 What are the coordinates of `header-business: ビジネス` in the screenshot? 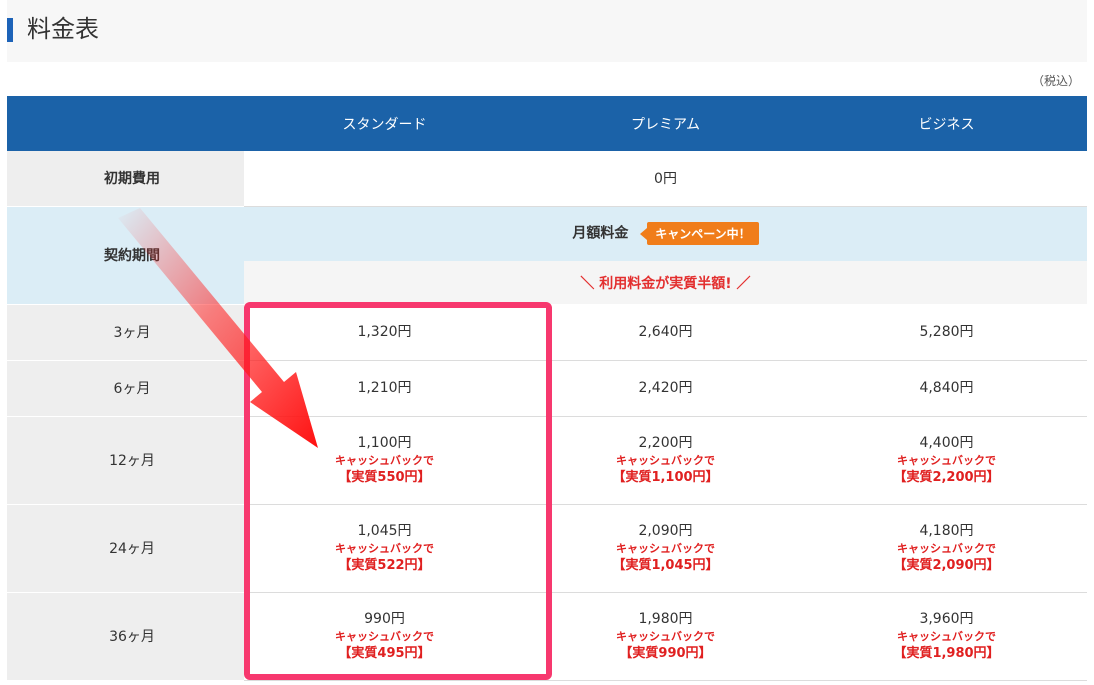 It's located at (946, 123).